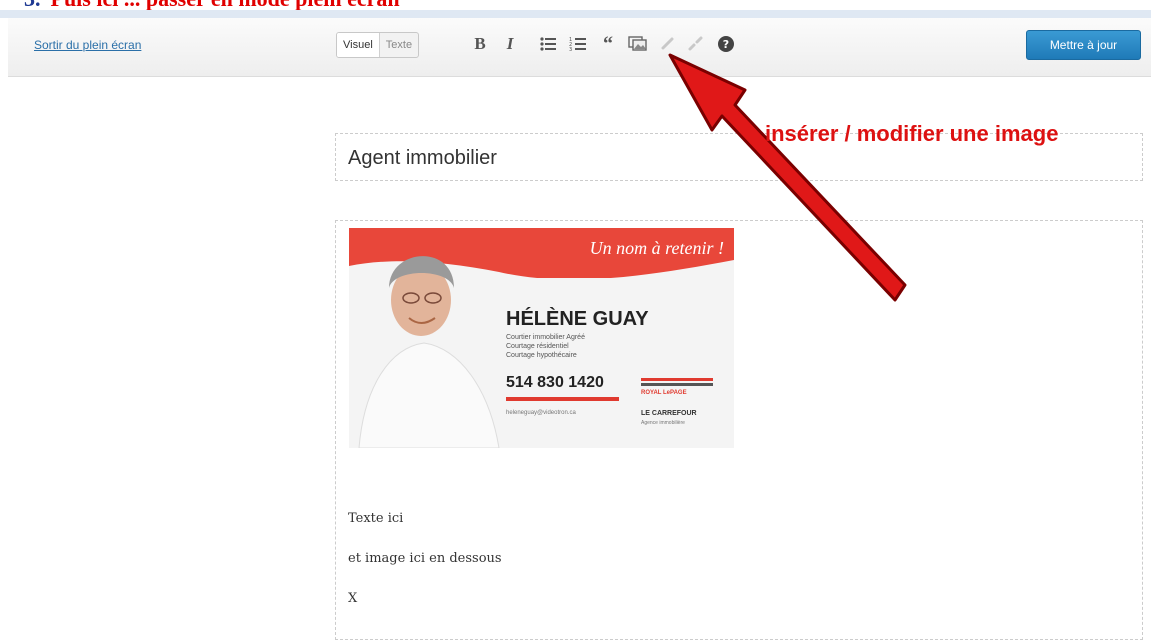 The width and height of the screenshot is (1151, 640). Describe the element at coordinates (638, 44) in the screenshot. I see `insert-image-icon` at that location.